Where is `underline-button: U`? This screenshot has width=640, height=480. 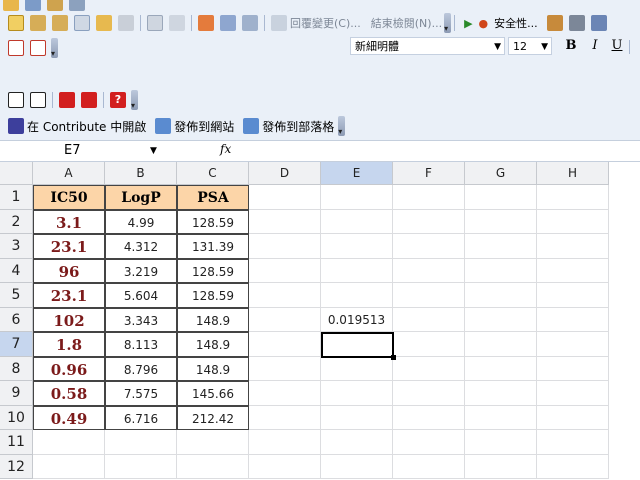 underline-button: U is located at coordinates (617, 46).